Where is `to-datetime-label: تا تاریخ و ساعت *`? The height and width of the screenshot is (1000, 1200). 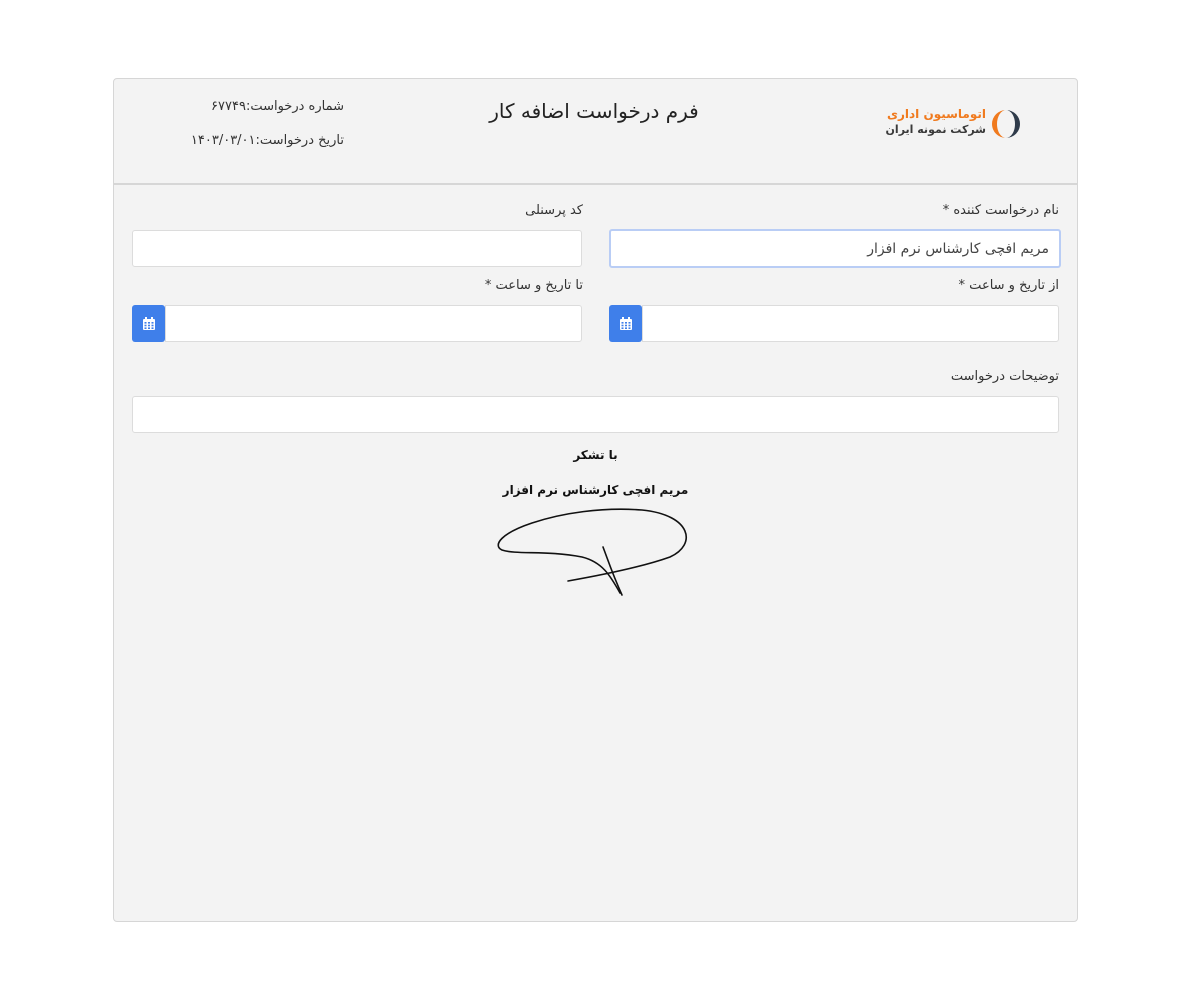 to-datetime-label: تا تاریخ و ساعت * is located at coordinates (533, 285).